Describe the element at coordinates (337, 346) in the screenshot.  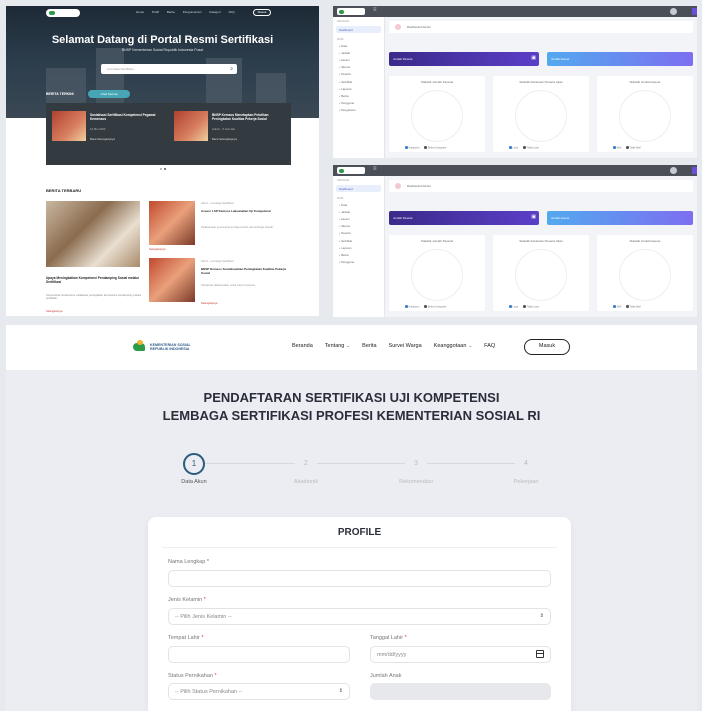
I see `menu-tentang: Tentang ⌄` at that location.